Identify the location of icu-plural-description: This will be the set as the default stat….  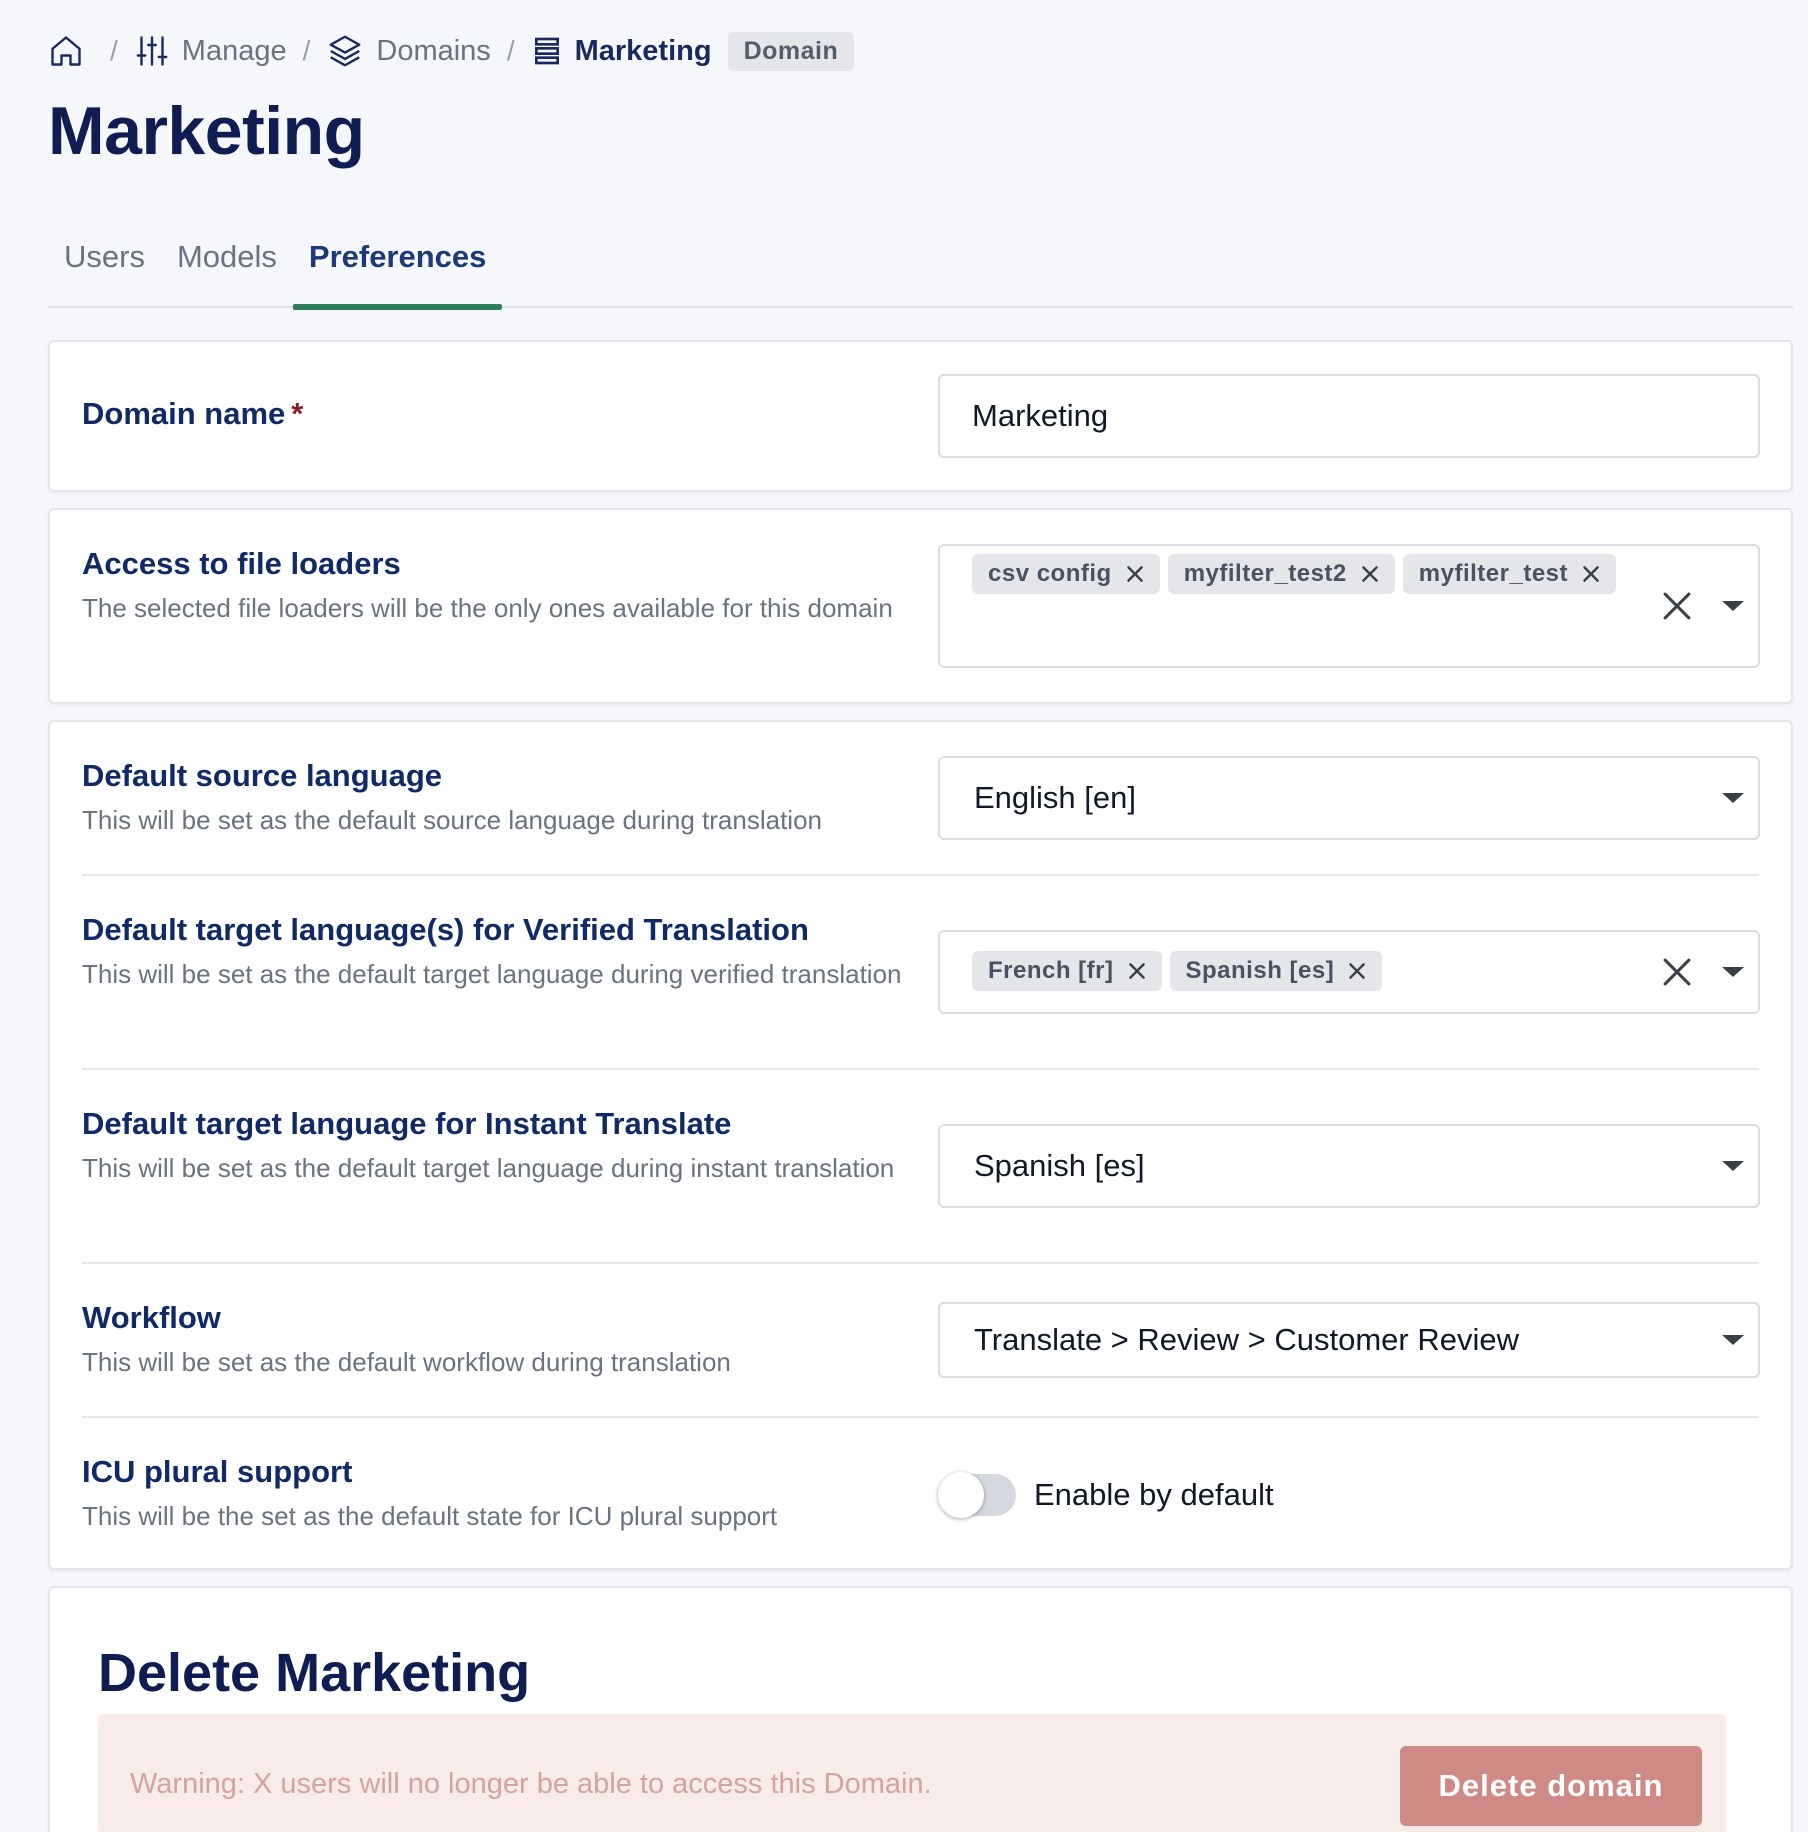
(430, 1516).